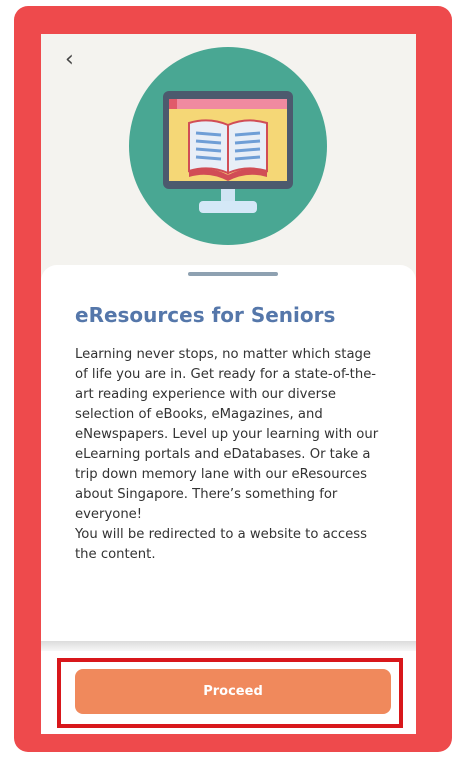 This screenshot has width=457, height=758. Describe the element at coordinates (205, 315) in the screenshot. I see `page-title: eResources for Seniors` at that location.